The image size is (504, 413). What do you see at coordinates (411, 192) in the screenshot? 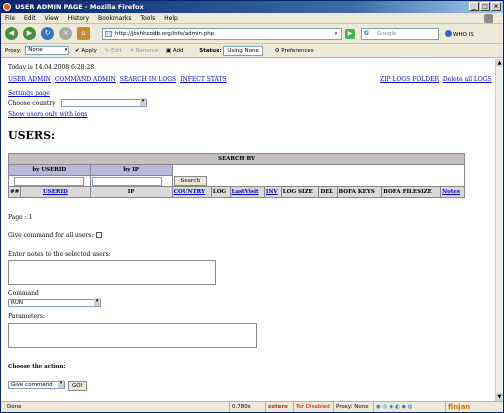
I see `col-bofa-filesize: BOFA FILESIZE` at bounding box center [411, 192].